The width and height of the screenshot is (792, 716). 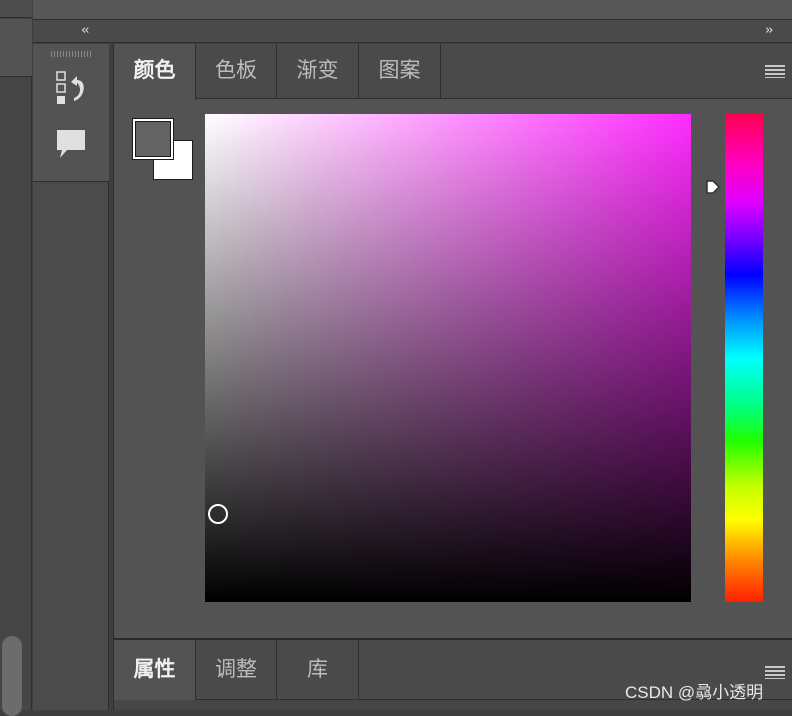 What do you see at coordinates (16, 9) in the screenshot?
I see `left-panel-header` at bounding box center [16, 9].